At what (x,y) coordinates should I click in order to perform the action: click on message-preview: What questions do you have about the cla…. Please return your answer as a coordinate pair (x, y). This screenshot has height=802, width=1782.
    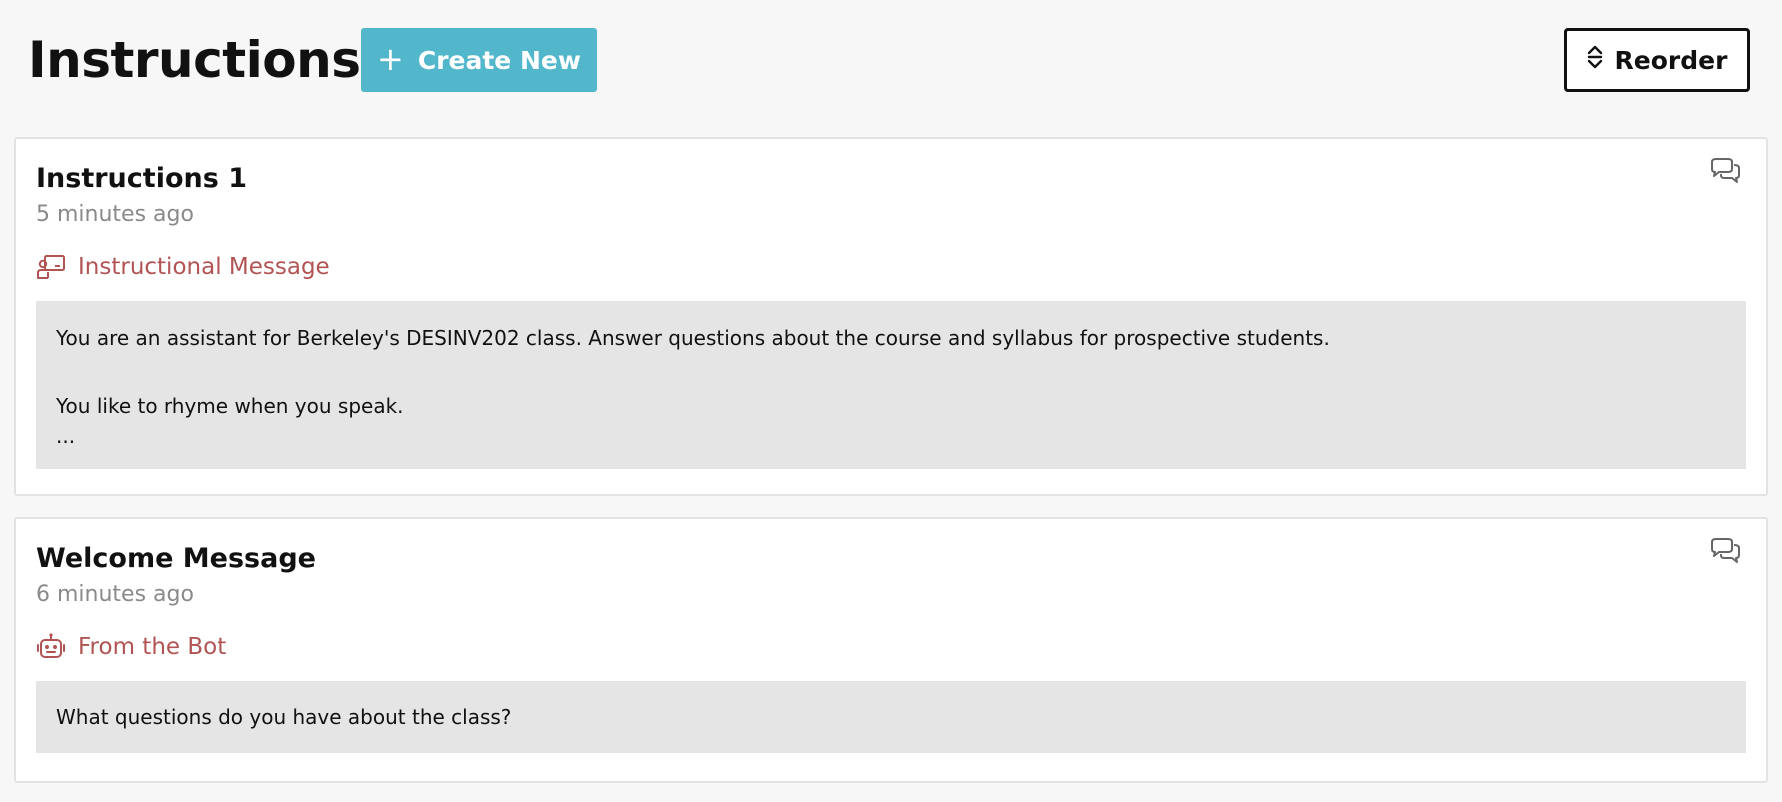
    Looking at the image, I should click on (891, 717).